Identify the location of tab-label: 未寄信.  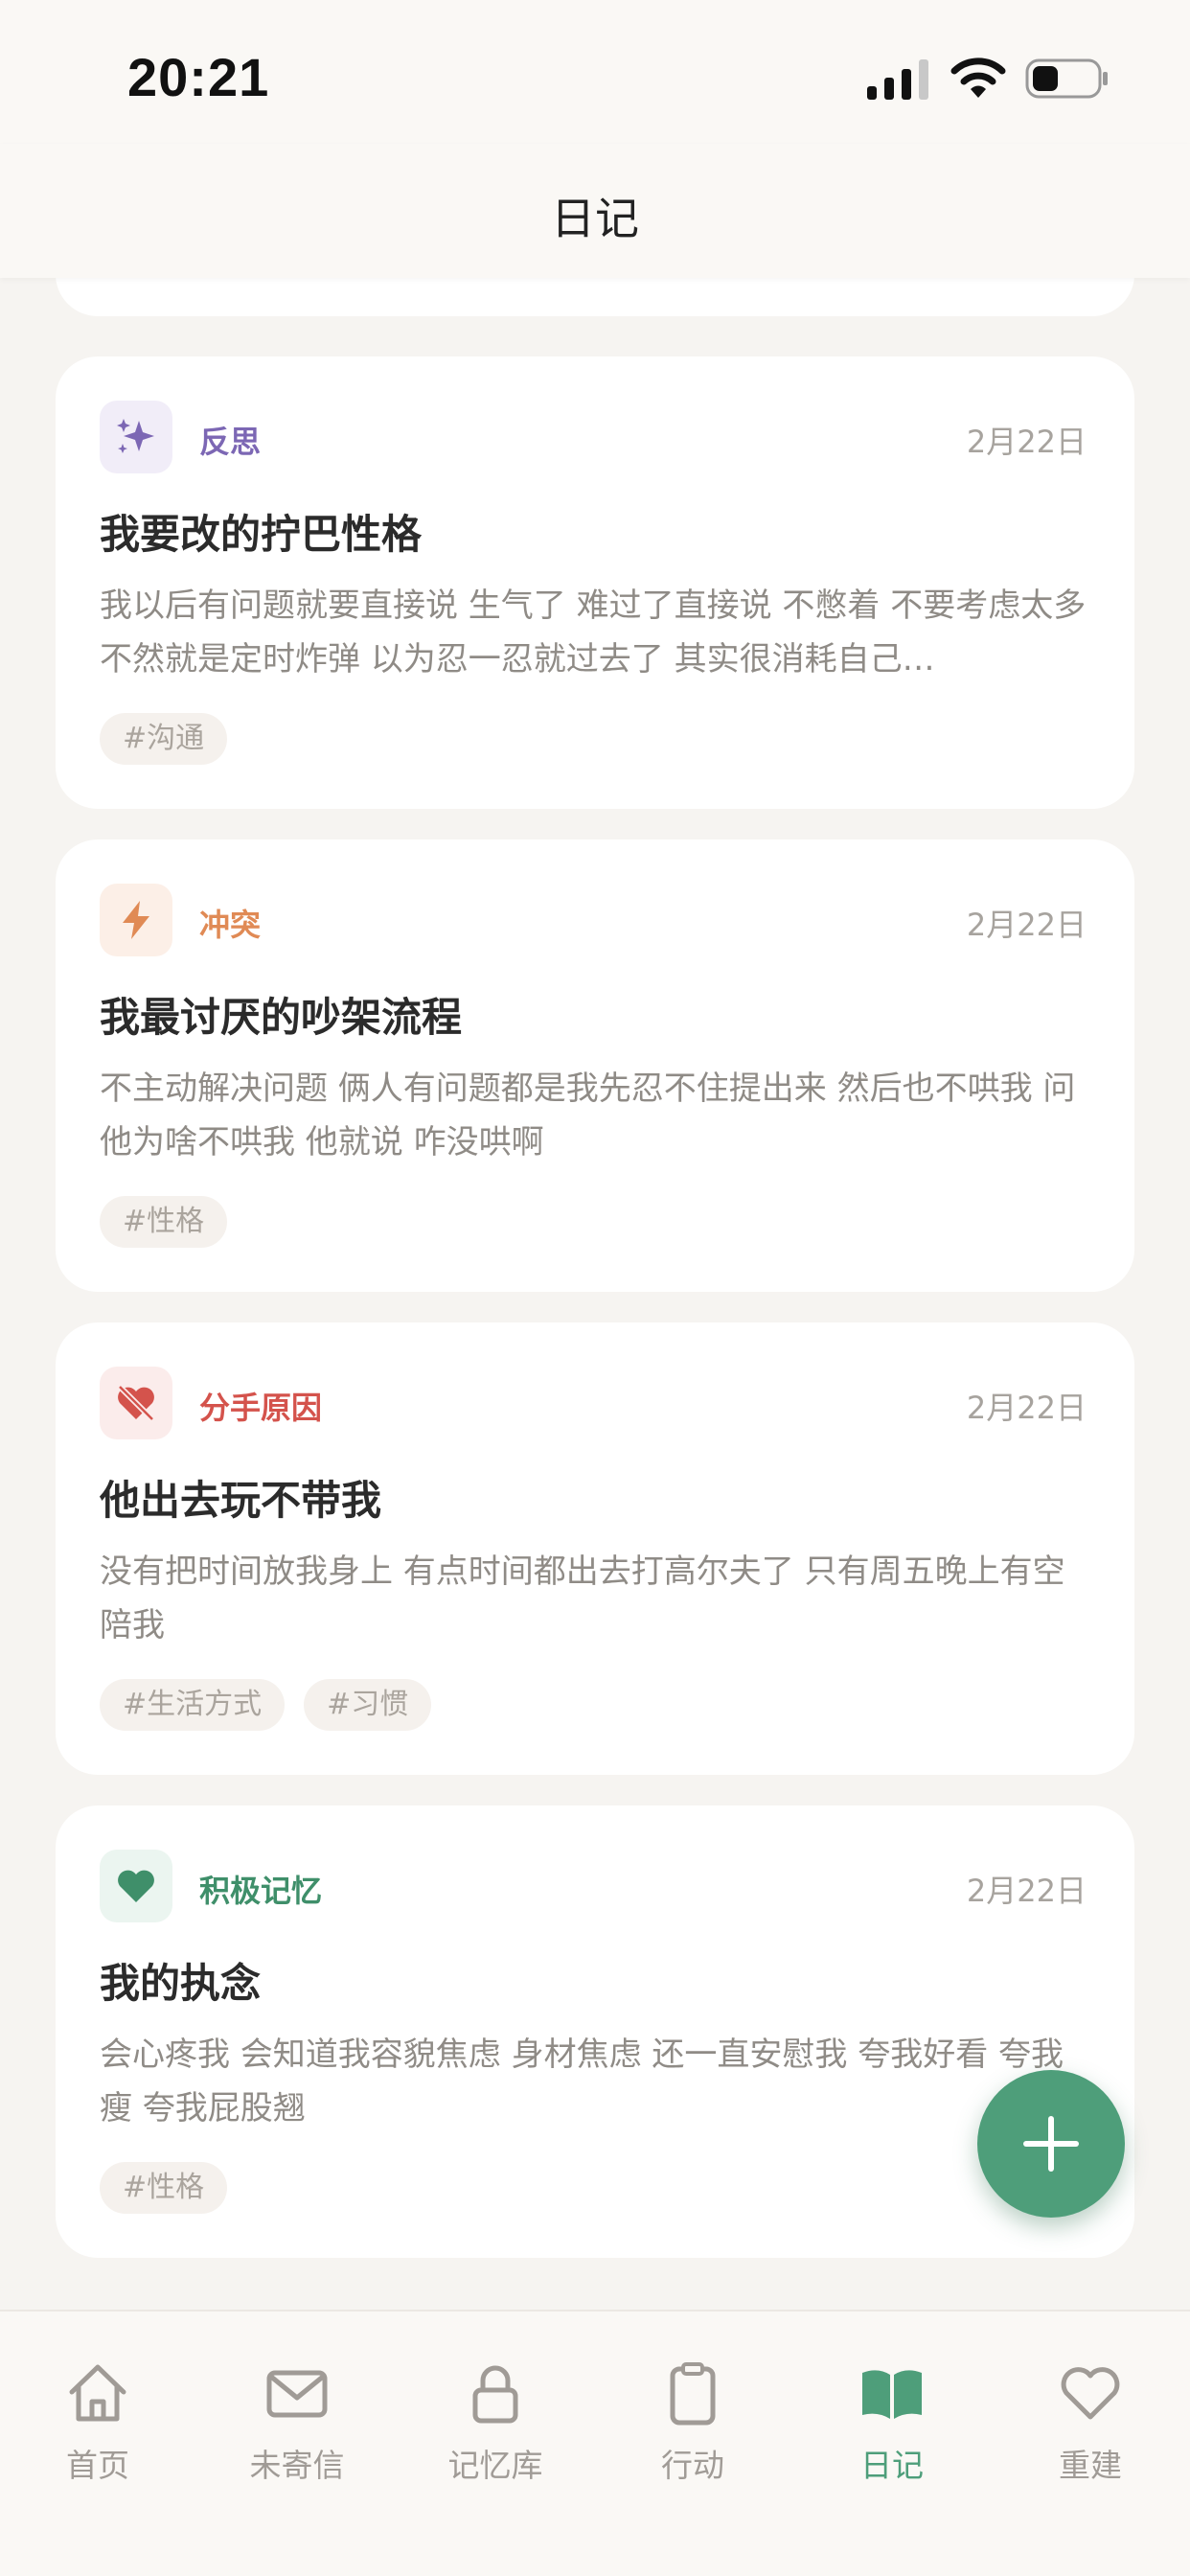
(297, 2465).